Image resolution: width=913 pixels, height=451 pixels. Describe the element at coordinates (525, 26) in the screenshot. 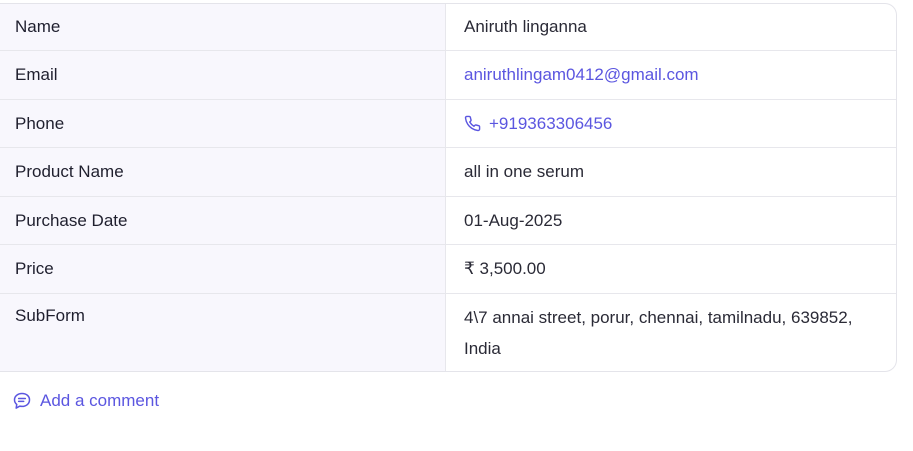

I see `name-value: Aniruth linganna` at that location.